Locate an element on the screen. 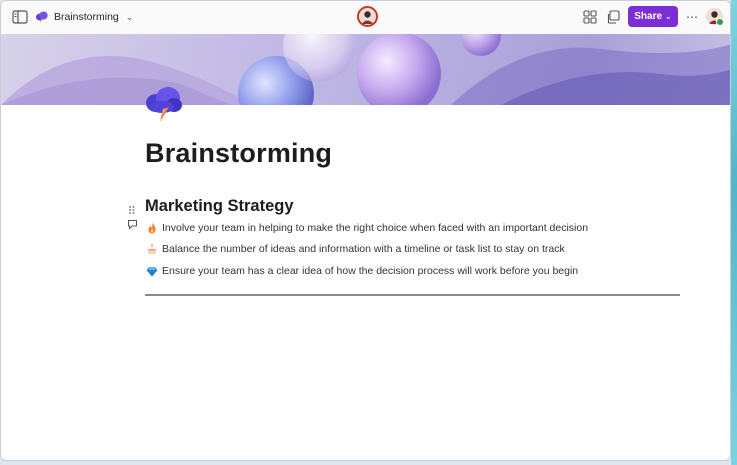 The image size is (737, 465). title-bar: Brainstorming ⌄ Share ⌄ ⋯ is located at coordinates (365, 18).